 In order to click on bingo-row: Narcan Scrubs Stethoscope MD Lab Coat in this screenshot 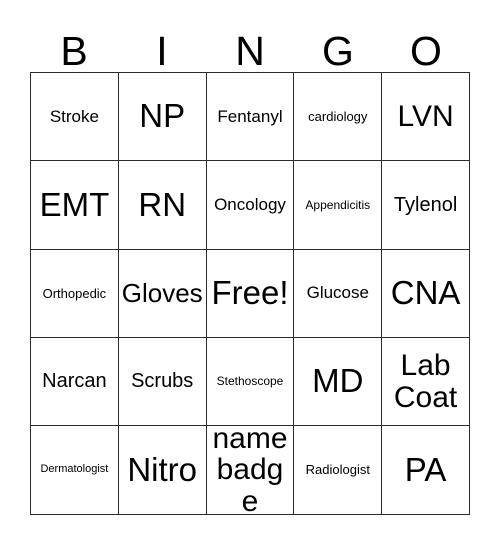, I will do `click(250, 382)`.